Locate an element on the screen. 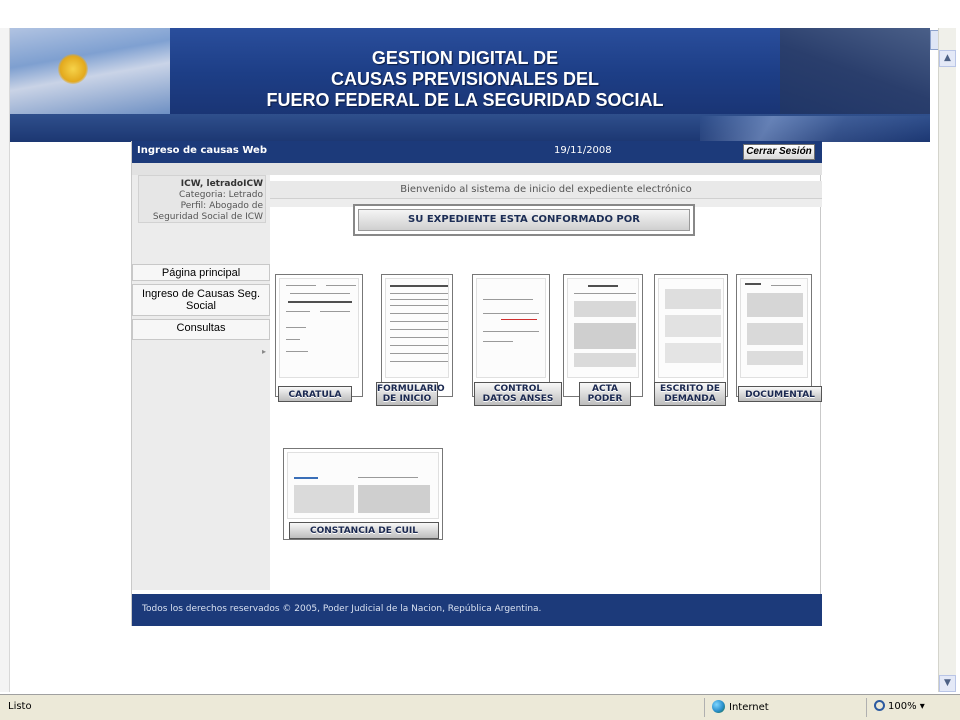 This screenshot has height=720, width=960. flag-image is located at coordinates (90, 71).